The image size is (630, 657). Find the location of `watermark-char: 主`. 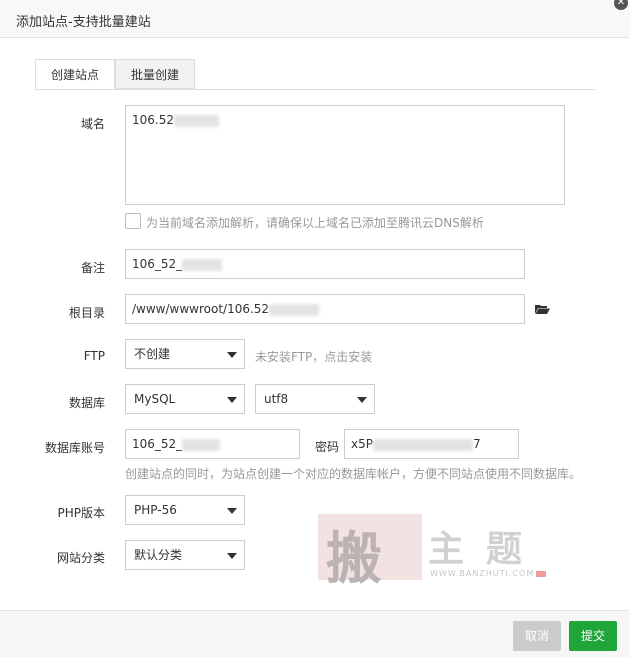

watermark-char: 主 is located at coordinates (446, 549).